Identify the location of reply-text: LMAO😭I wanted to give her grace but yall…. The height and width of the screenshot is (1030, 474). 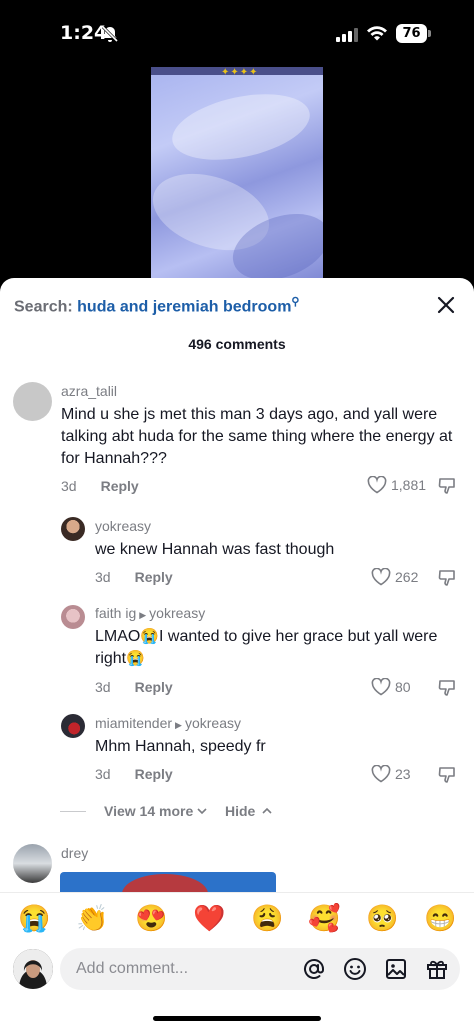
(266, 647).